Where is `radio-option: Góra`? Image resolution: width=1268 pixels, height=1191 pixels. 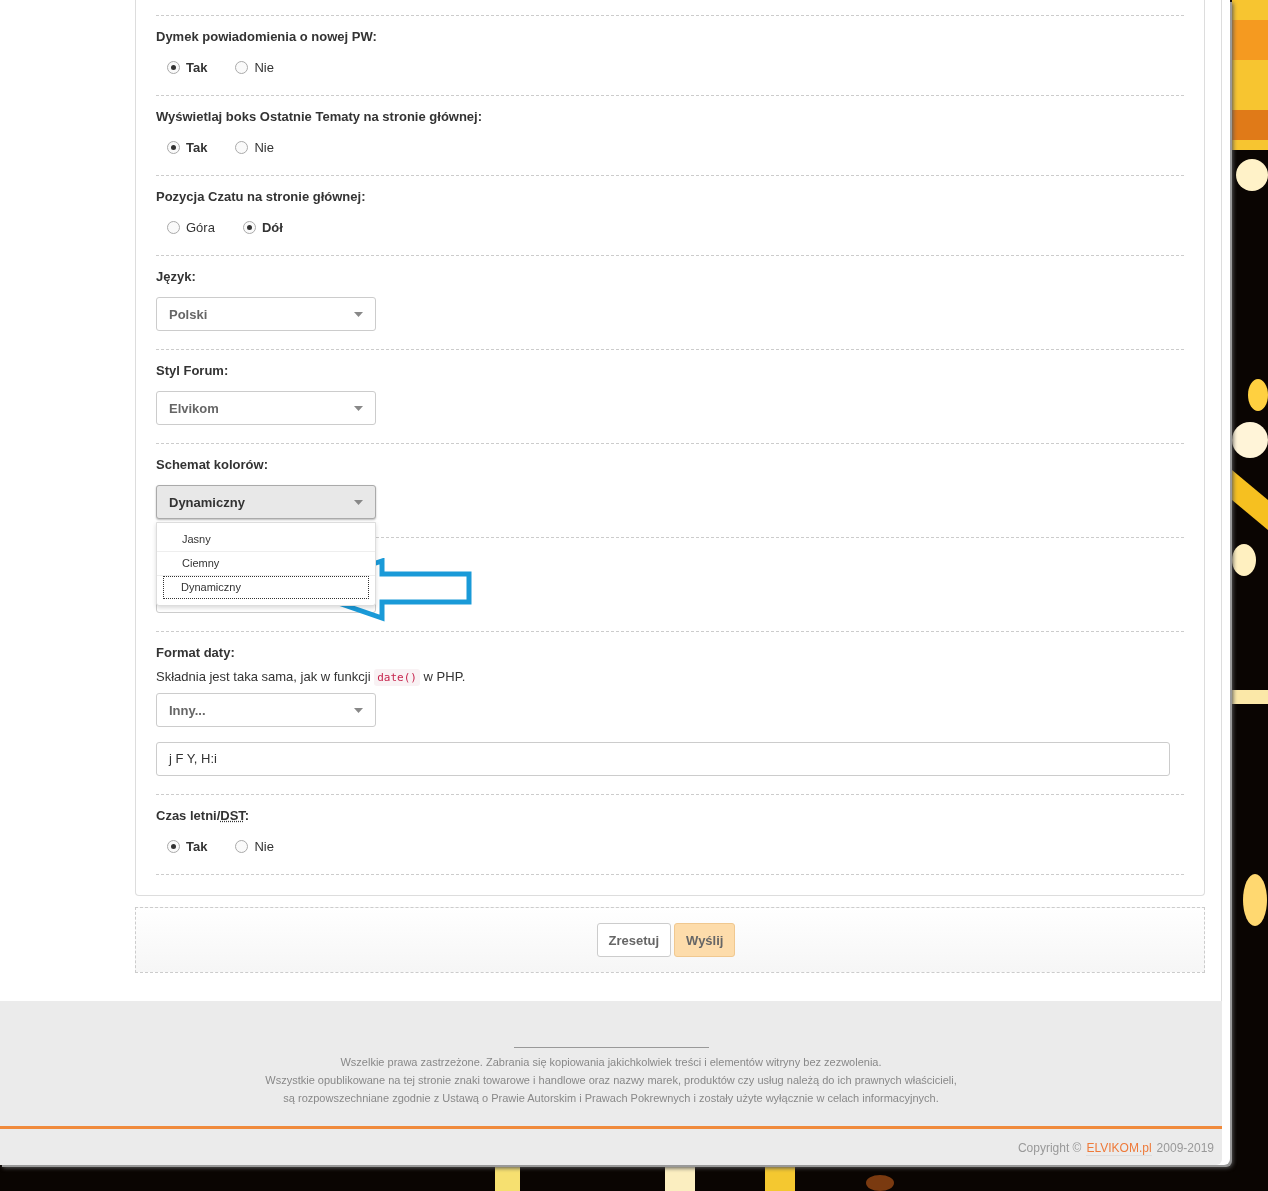
radio-option: Góra is located at coordinates (191, 227).